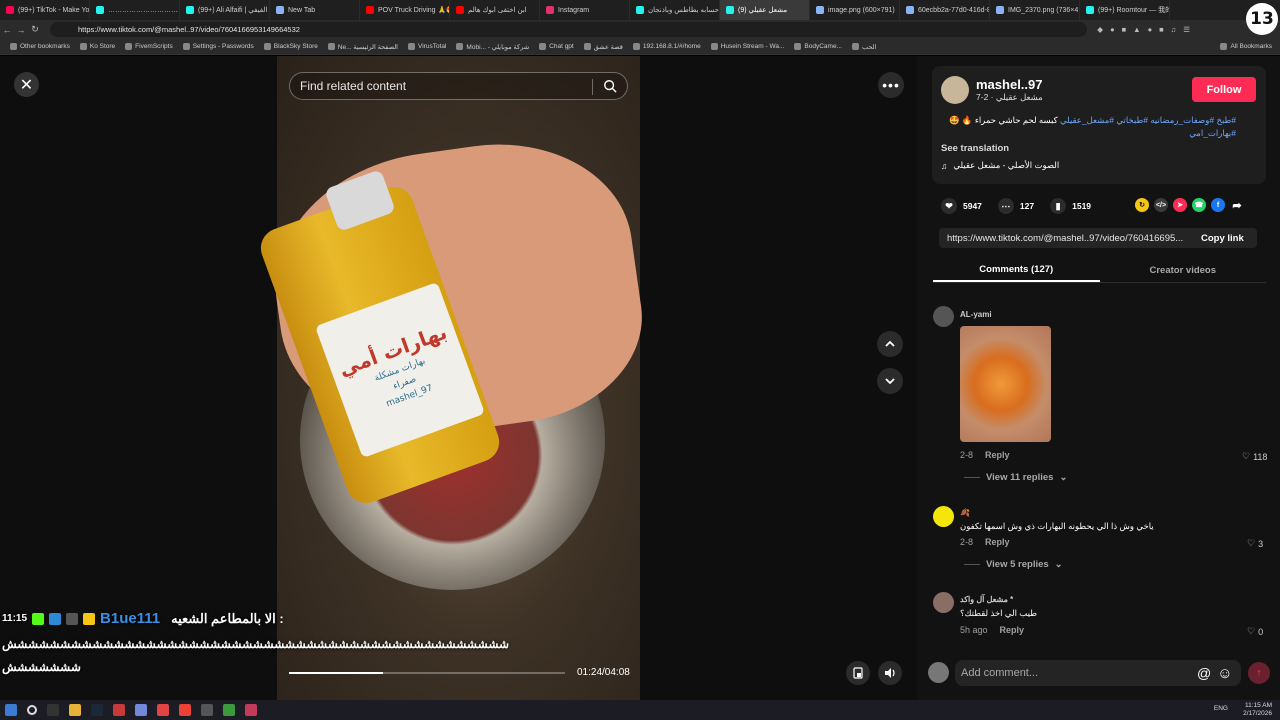 This screenshot has height=720, width=1280. Describe the element at coordinates (1199, 205) in the screenshot. I see `whatsapp-icon: ☎` at that location.